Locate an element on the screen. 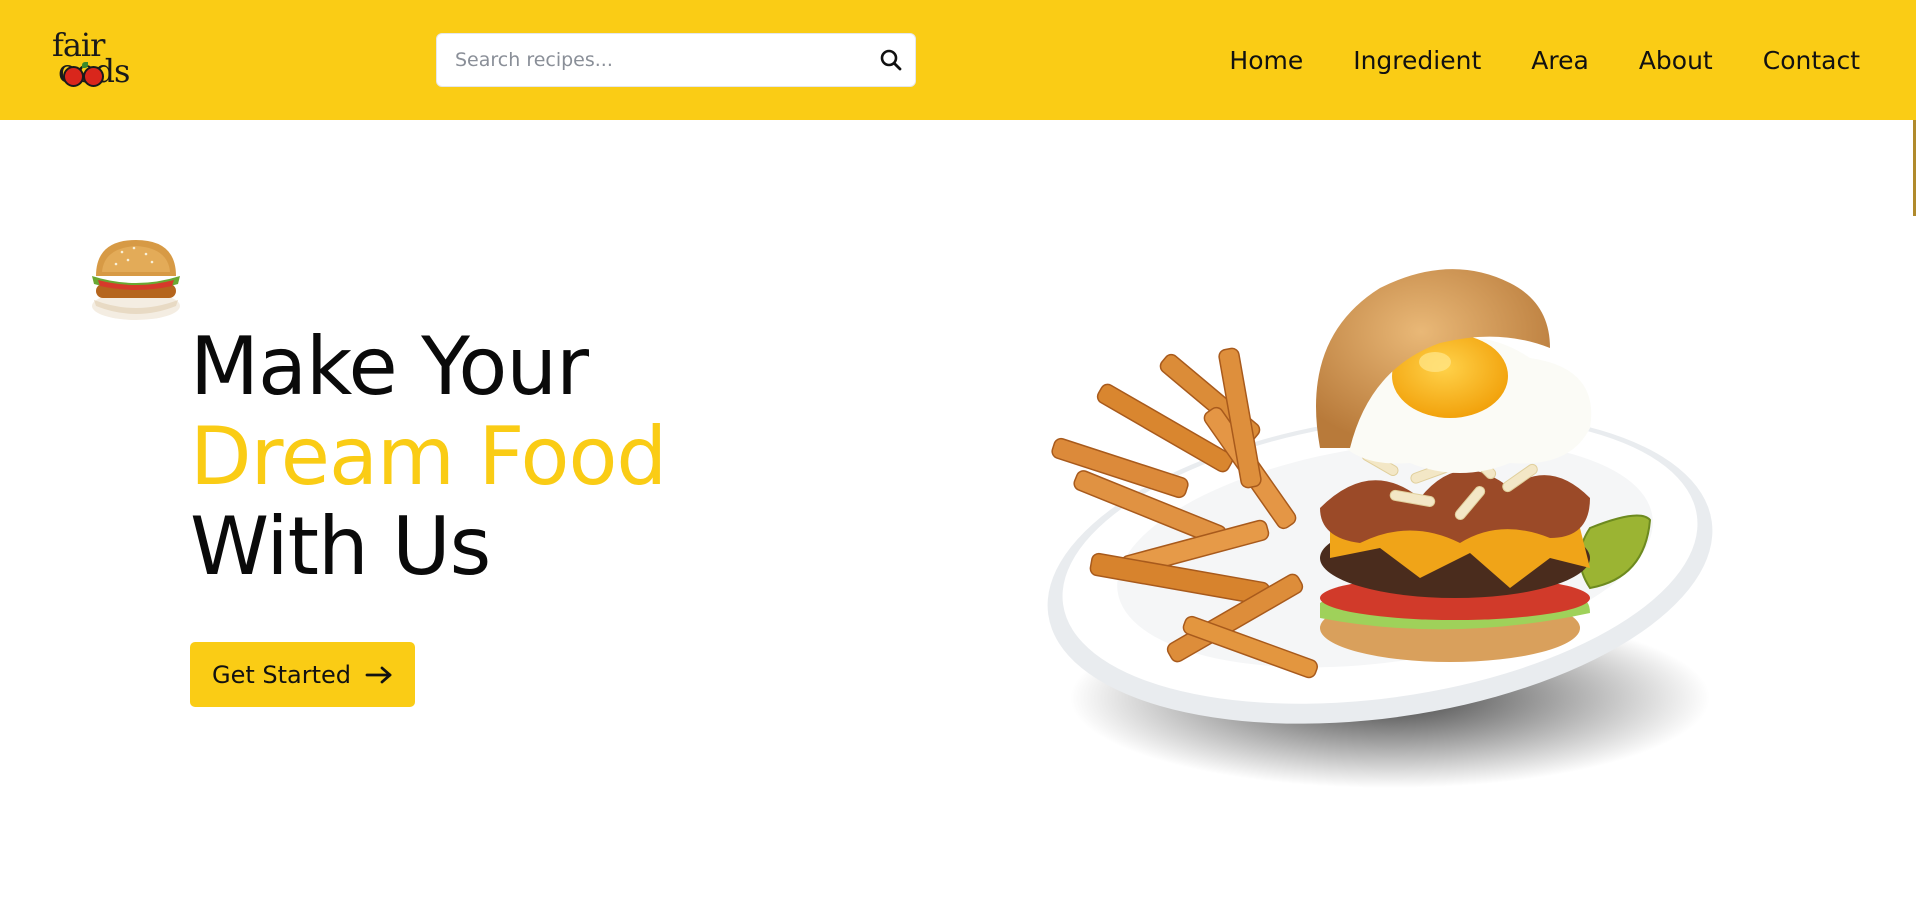 This screenshot has width=1916, height=920. search-box is located at coordinates (676, 60).